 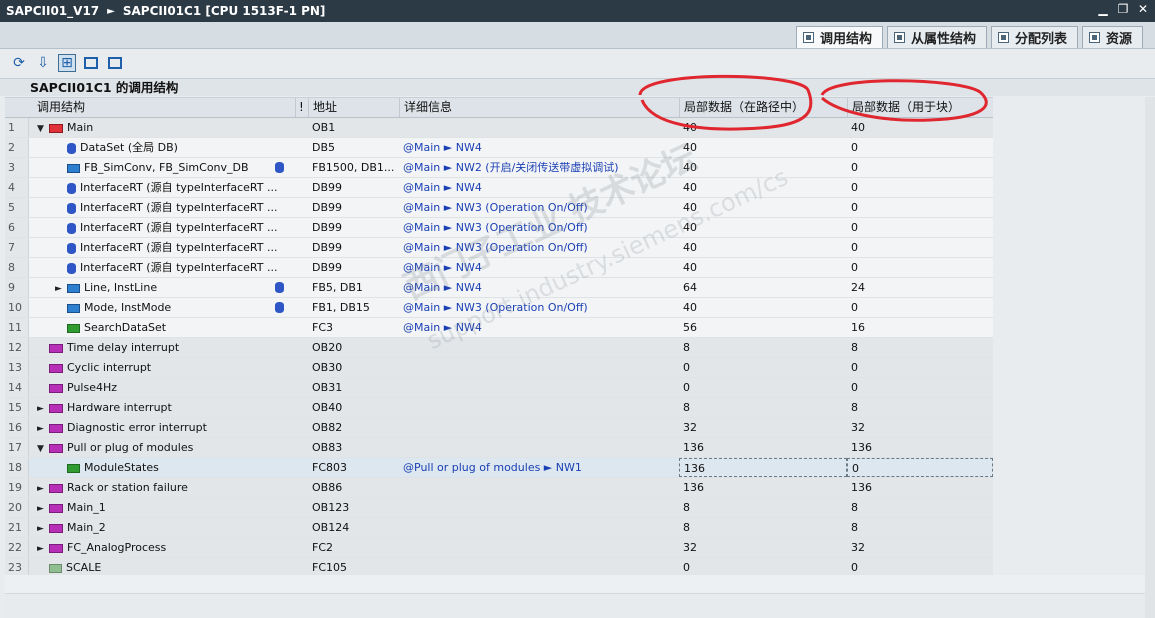 What do you see at coordinates (327, 207) in the screenshot?
I see `address-cell: DB99` at bounding box center [327, 207].